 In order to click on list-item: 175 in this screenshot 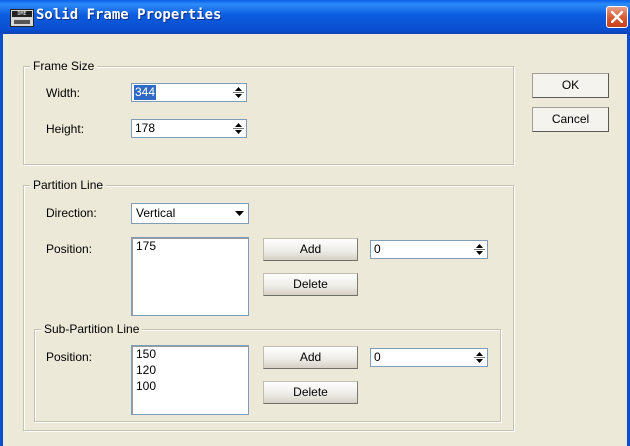, I will do `click(190, 246)`.